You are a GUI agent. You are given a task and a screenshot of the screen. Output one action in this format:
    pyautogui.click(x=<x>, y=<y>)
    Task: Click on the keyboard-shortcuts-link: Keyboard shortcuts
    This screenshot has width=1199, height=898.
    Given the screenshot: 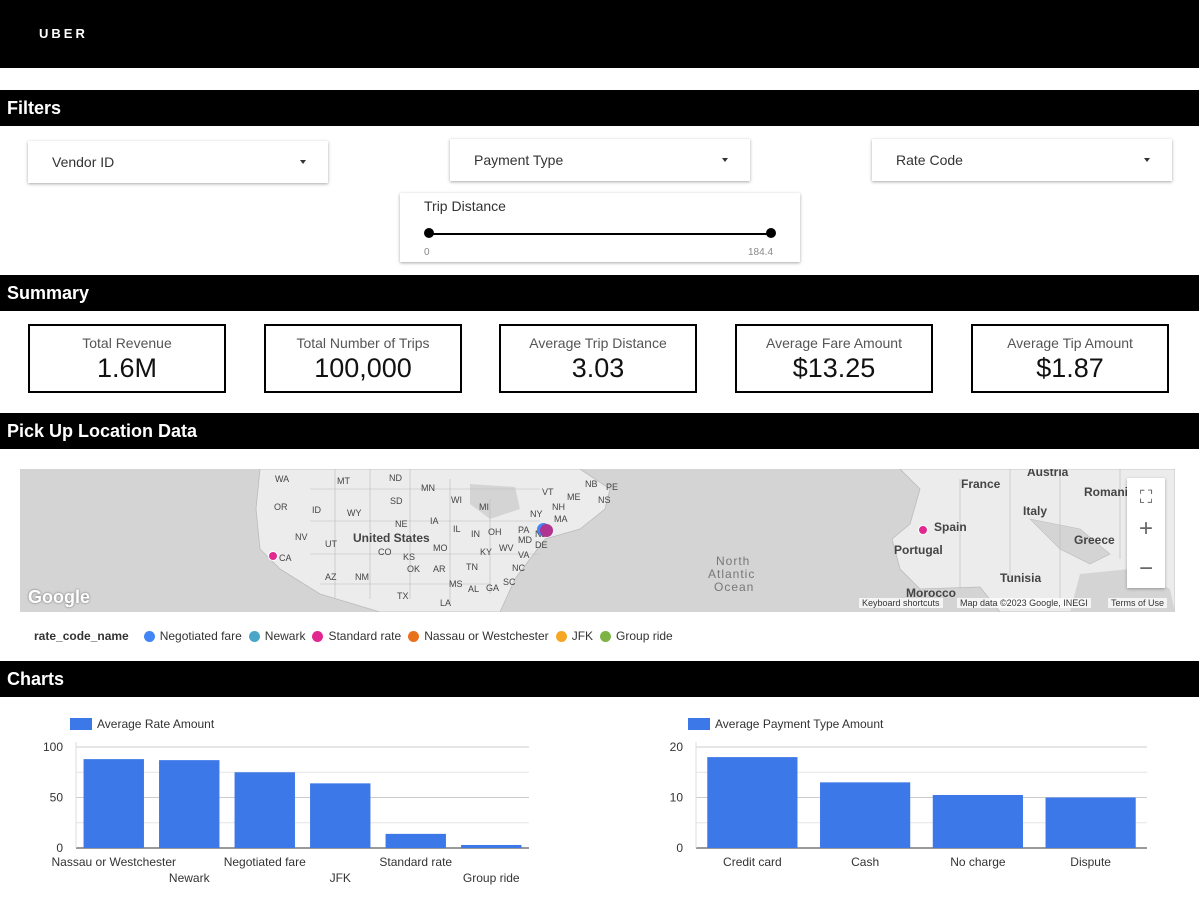 What is the action you would take?
    pyautogui.click(x=901, y=603)
    